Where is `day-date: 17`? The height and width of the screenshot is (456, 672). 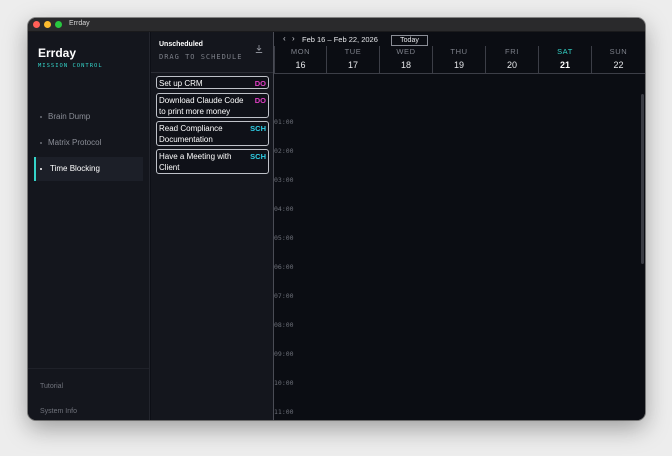 day-date: 17 is located at coordinates (352, 65).